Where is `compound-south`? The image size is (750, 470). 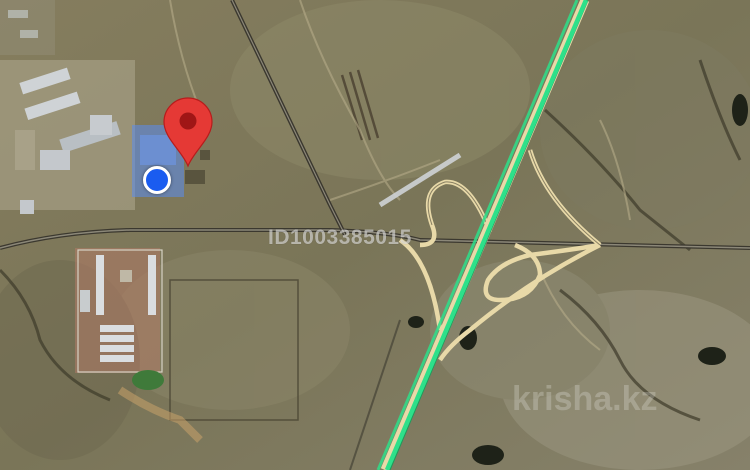 compound-south is located at coordinates (119, 319).